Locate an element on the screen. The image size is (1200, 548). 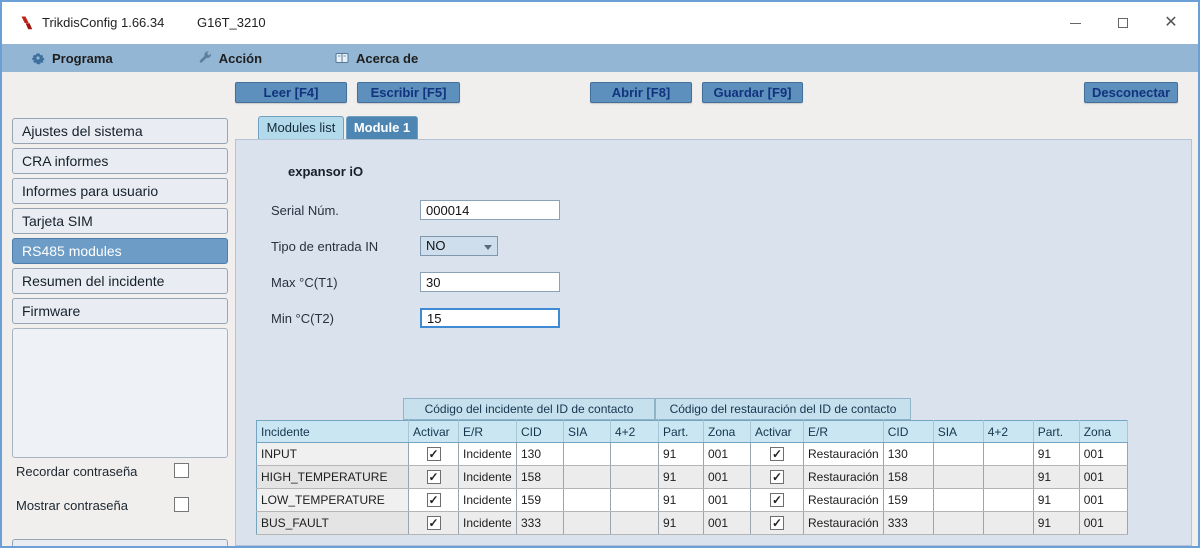
serial-input is located at coordinates (490, 210).